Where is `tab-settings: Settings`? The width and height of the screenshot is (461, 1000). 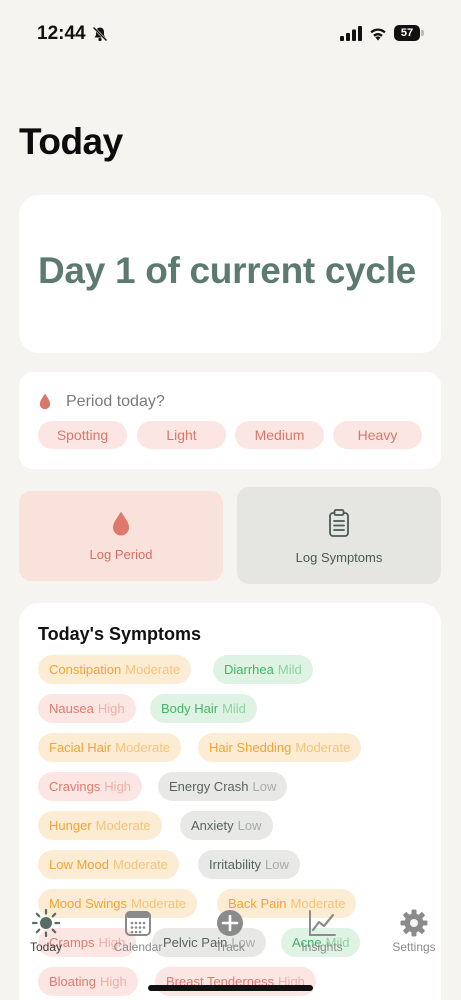 tab-settings: Settings is located at coordinates (414, 931).